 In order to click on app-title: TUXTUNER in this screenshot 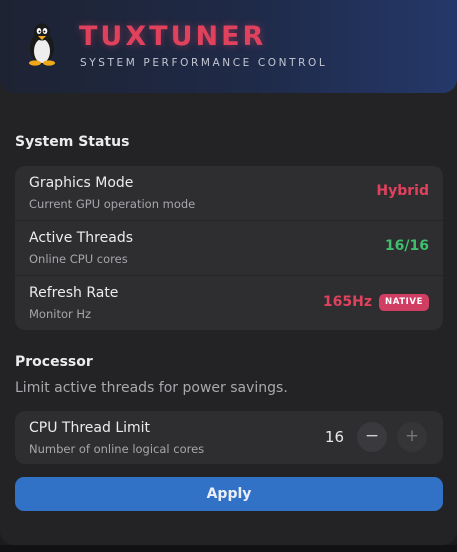, I will do `click(173, 36)`.